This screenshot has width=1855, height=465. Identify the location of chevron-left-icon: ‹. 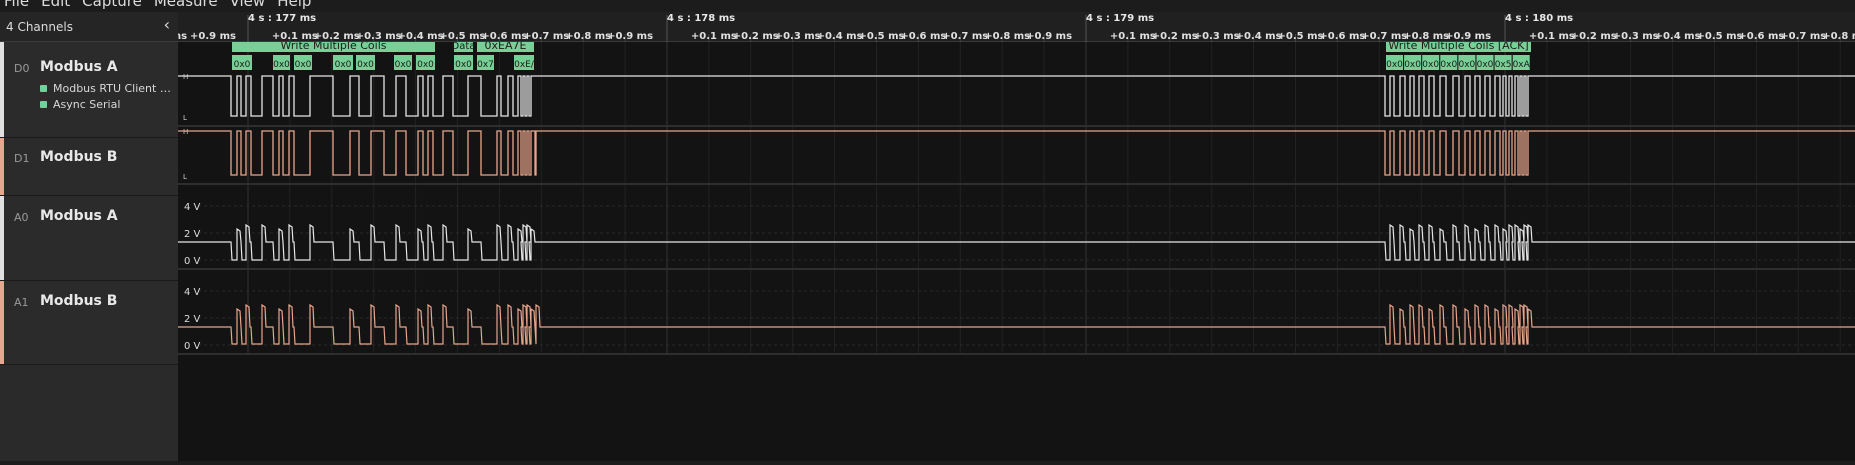
(167, 24).